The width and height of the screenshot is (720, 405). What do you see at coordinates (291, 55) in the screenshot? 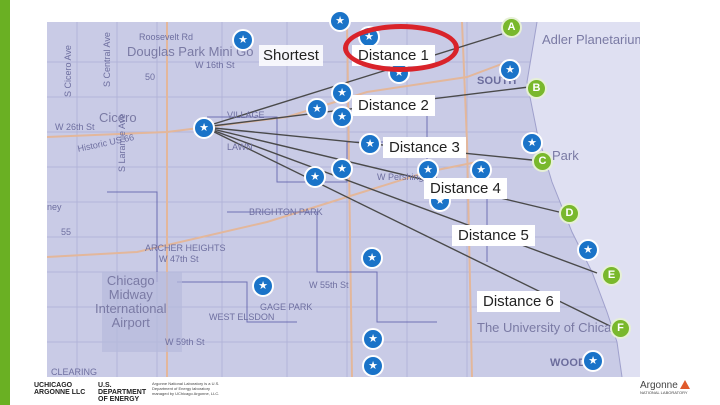
I see `shortest-label: Shortest` at bounding box center [291, 55].